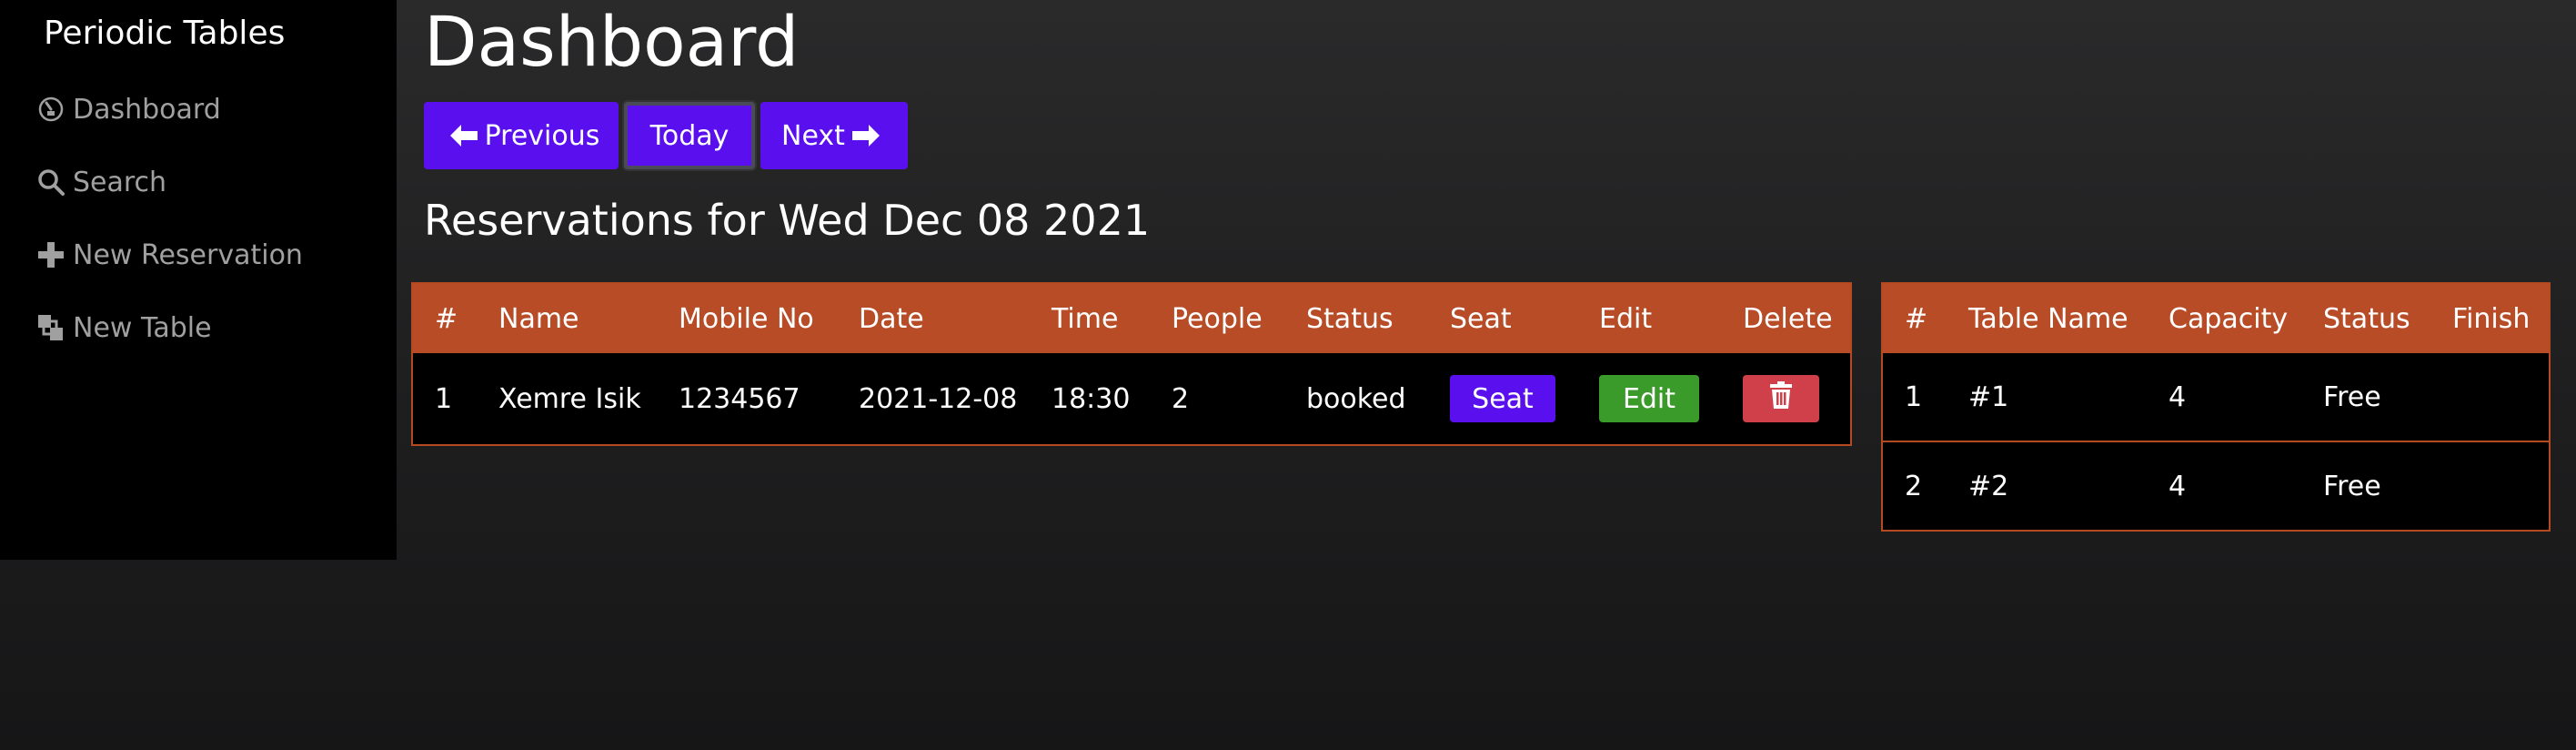 The width and height of the screenshot is (2576, 750). Describe the element at coordinates (463, 136) in the screenshot. I see `arrow-left-icon` at that location.